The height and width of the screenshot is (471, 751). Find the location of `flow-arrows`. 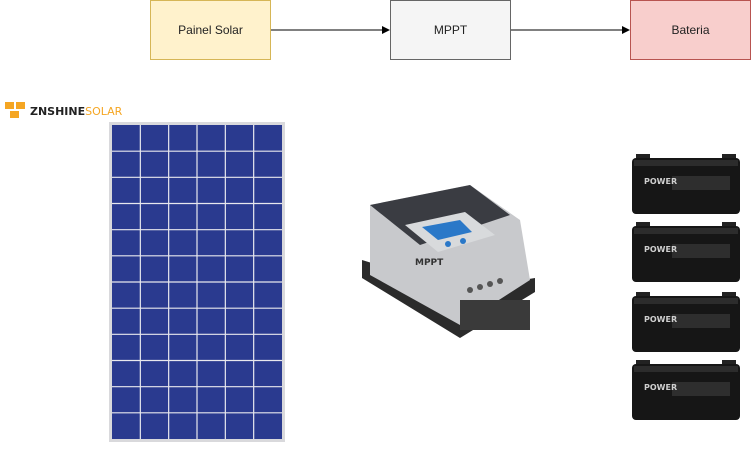

flow-arrows is located at coordinates (450, 30).